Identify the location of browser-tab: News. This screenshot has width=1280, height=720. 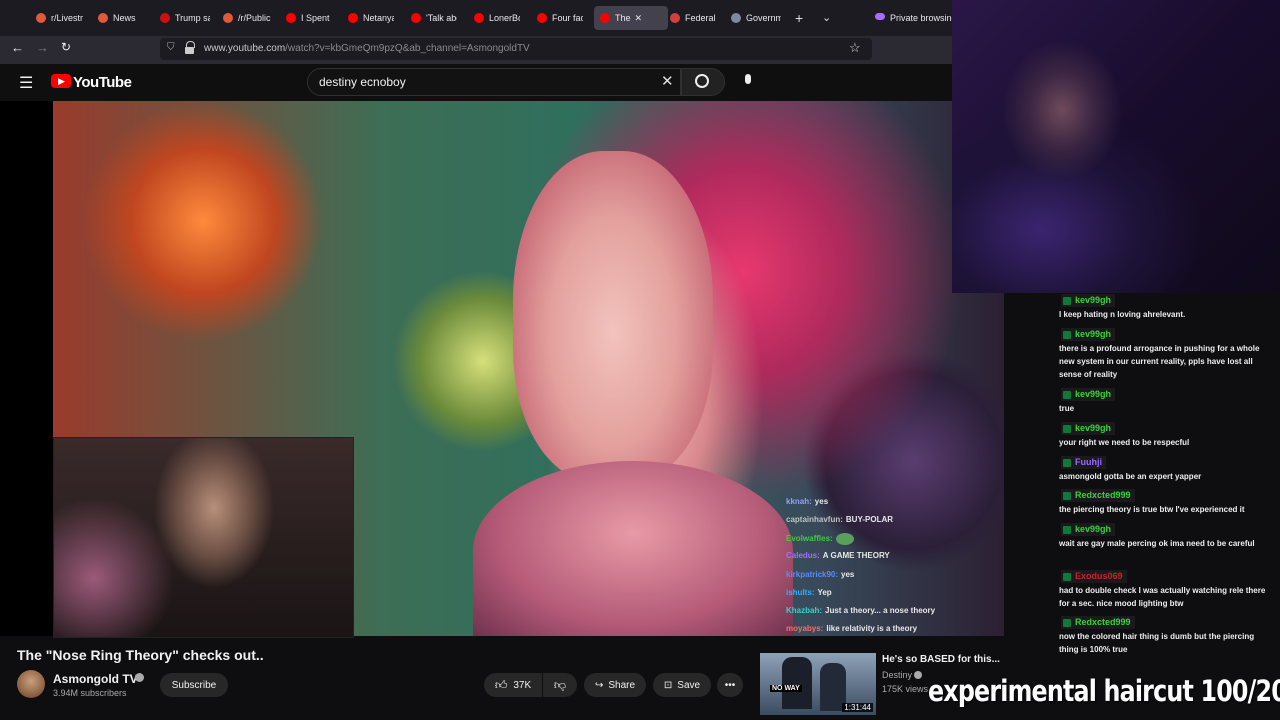
(120, 18).